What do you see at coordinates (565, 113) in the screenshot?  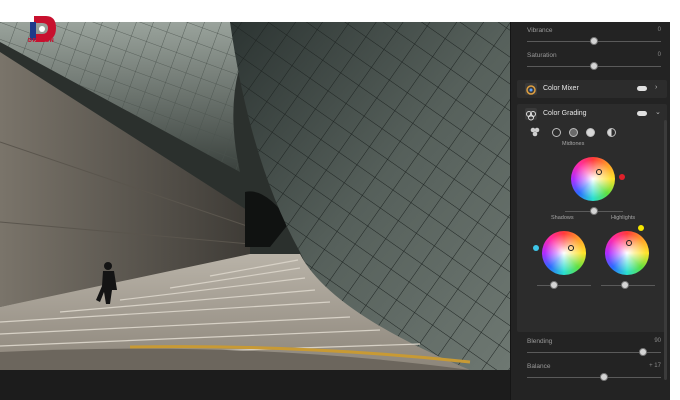 I see `color-grading-title: Color Grading` at bounding box center [565, 113].